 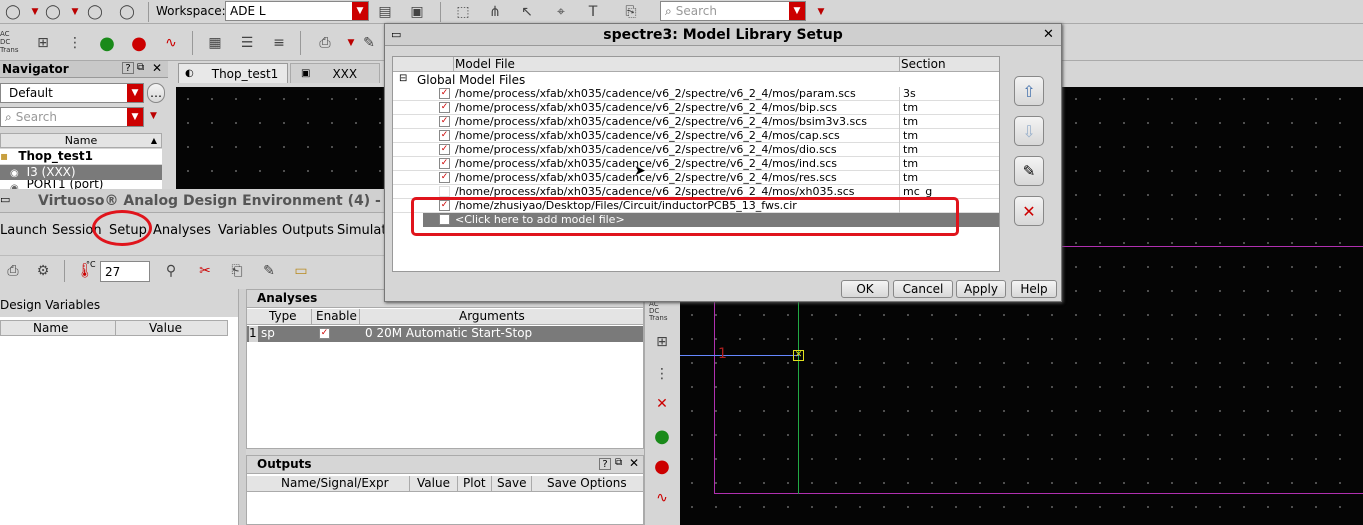 What do you see at coordinates (1029, 91) in the screenshot?
I see `move-up-button: ⇧` at bounding box center [1029, 91].